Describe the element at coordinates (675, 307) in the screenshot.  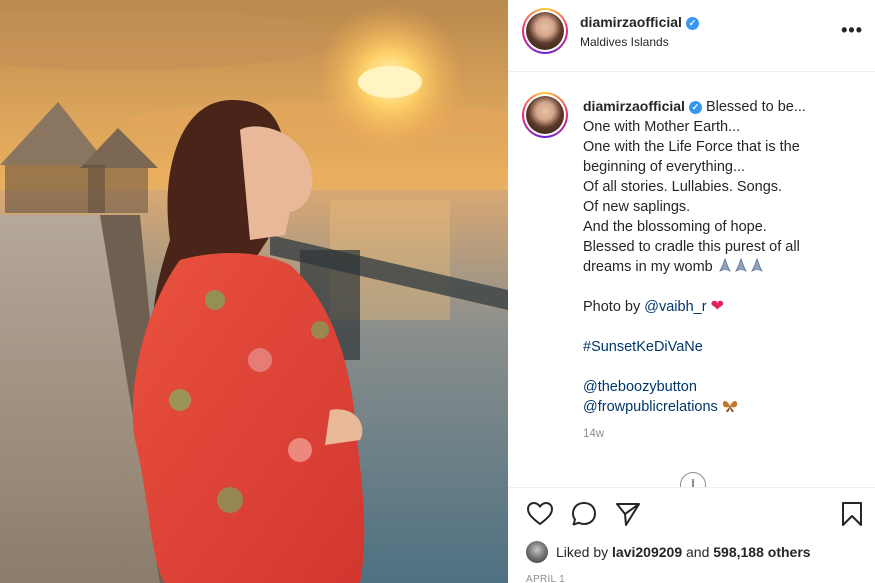
I see `photographer-mention: @vaibh_r` at that location.